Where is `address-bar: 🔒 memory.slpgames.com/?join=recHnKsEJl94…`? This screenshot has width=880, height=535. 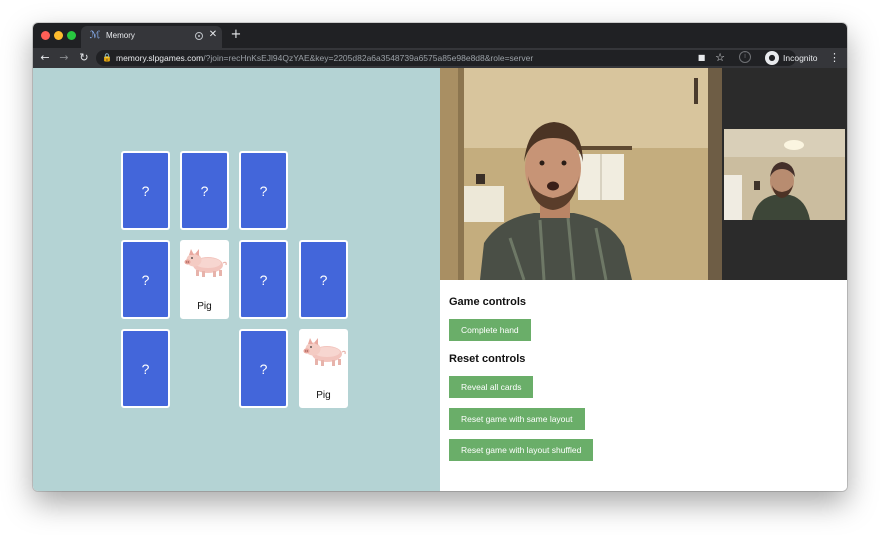
address-bar: 🔒 memory.slpgames.com/?join=recHnKsEJl94… is located at coordinates (446, 58).